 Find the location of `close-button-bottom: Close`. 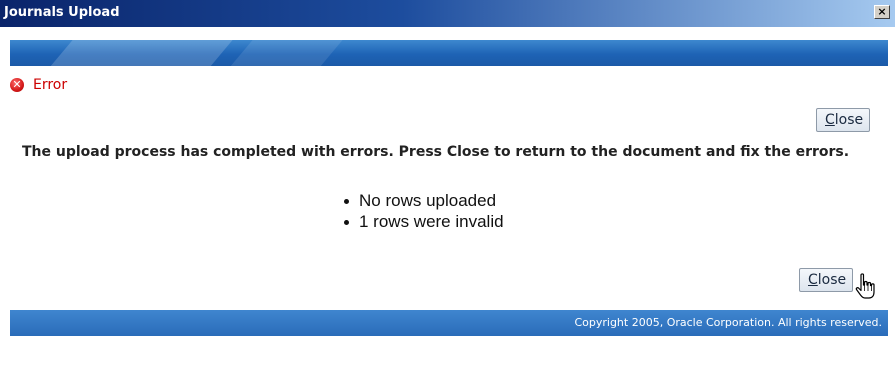

close-button-bottom: Close is located at coordinates (826, 280).